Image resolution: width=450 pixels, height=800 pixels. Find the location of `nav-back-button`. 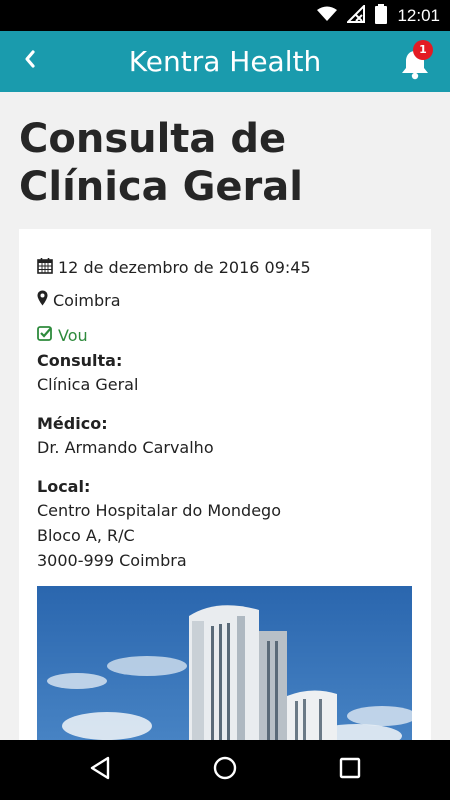

nav-back-button is located at coordinates (100, 770).